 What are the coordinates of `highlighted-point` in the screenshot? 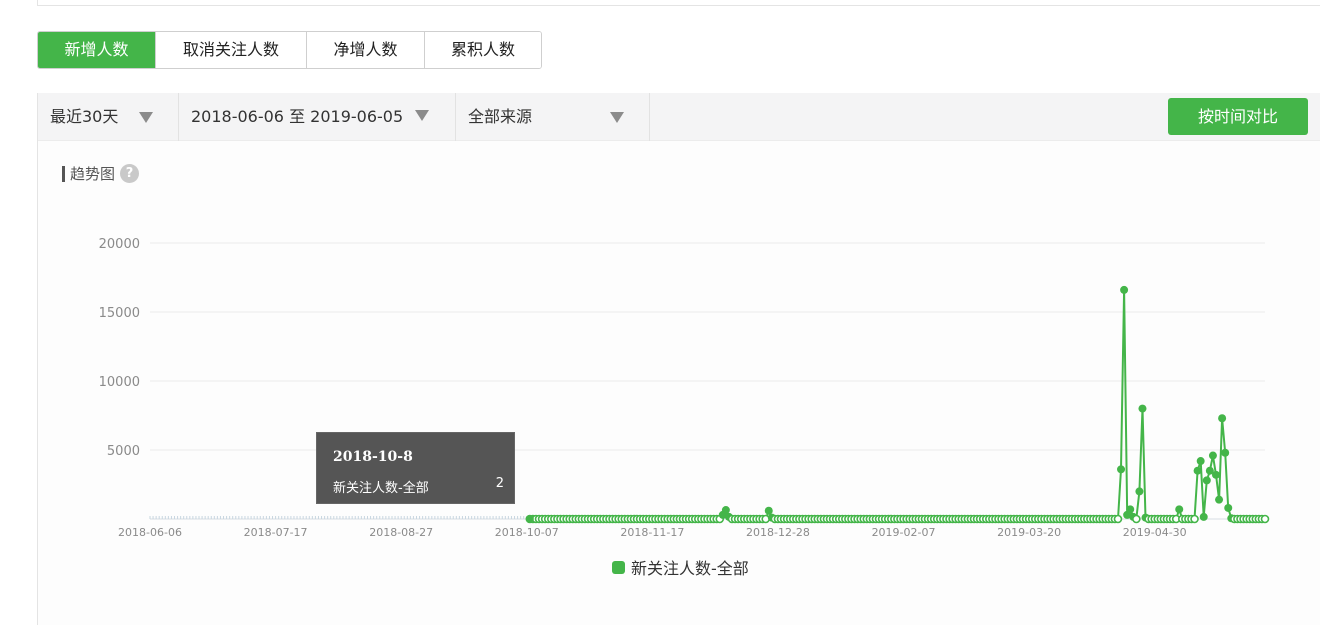 It's located at (529, 519).